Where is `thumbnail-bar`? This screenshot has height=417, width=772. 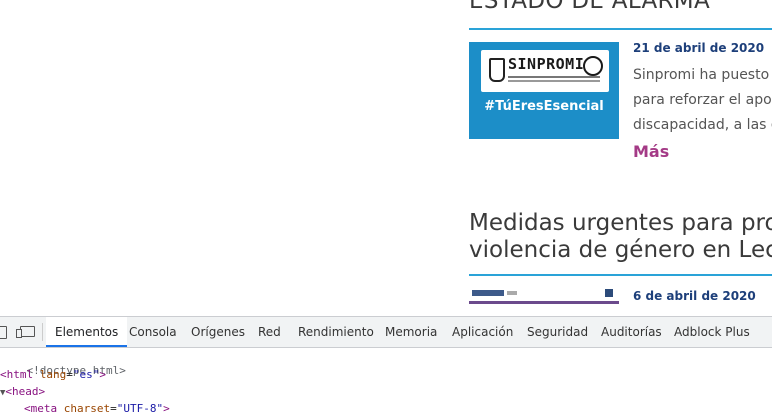
thumbnail-bar is located at coordinates (544, 302).